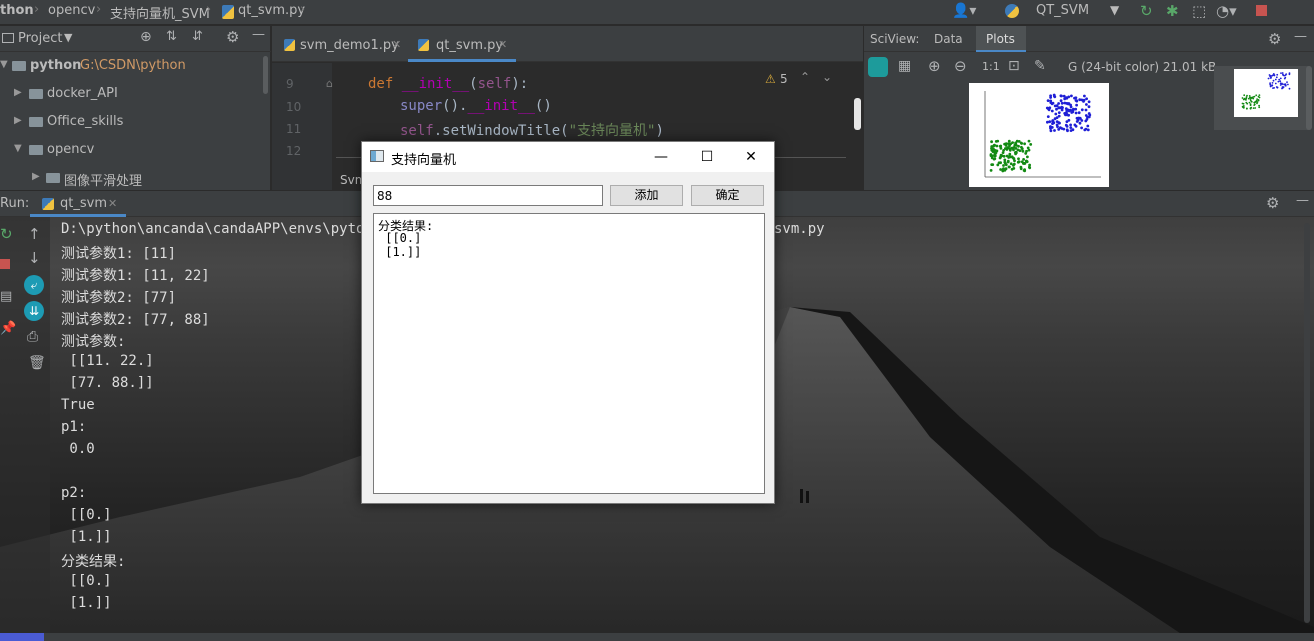  Describe the element at coordinates (770, 79) in the screenshot. I see `warning-icon: ⚠` at that location.